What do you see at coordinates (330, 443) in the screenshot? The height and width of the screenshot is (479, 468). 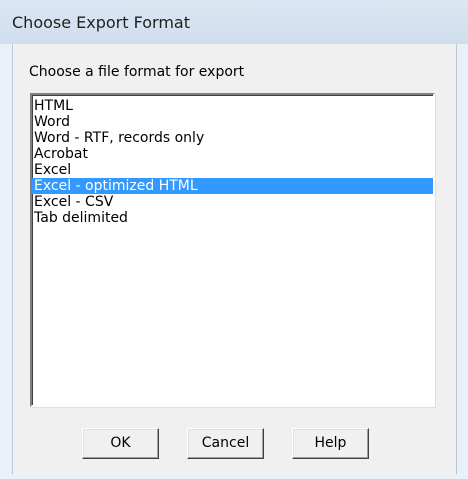 I see `help-button: Help` at bounding box center [330, 443].